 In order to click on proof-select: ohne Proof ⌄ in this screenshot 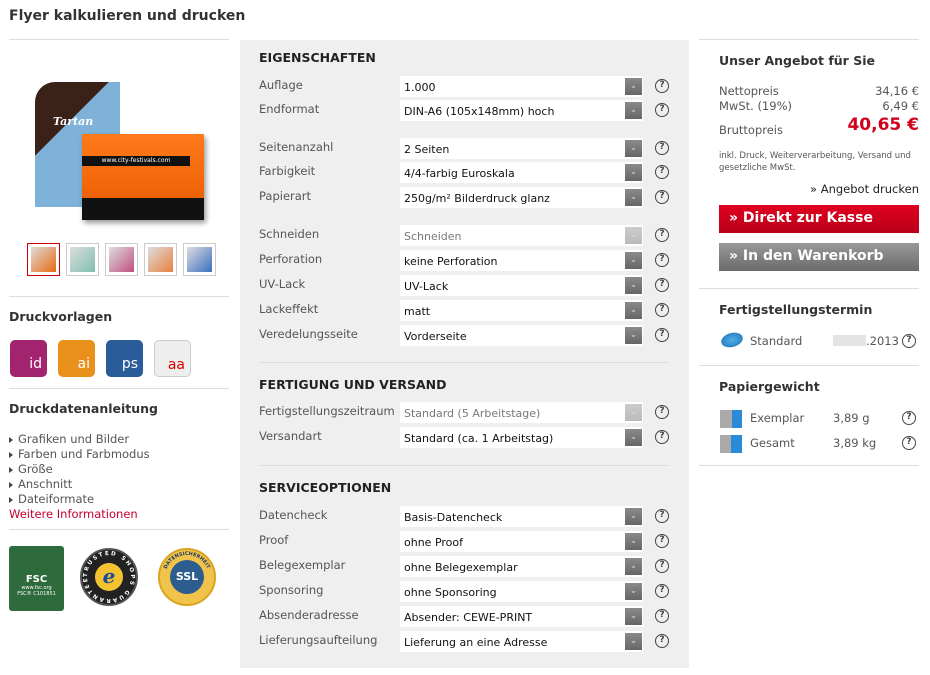, I will do `click(521, 541)`.